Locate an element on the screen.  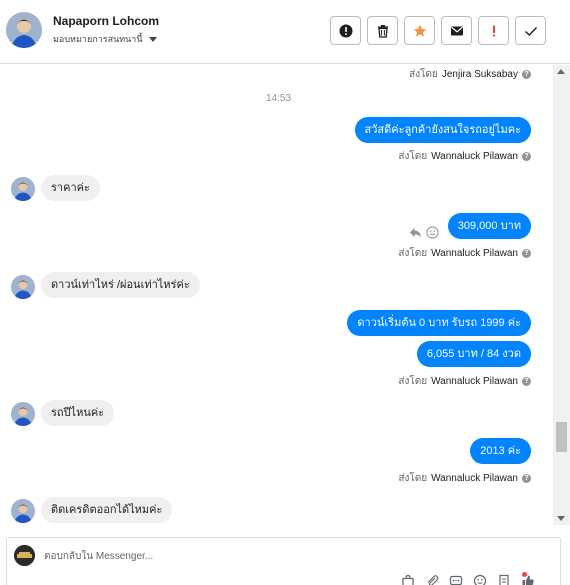
exclamation-icon is located at coordinates (493, 30).